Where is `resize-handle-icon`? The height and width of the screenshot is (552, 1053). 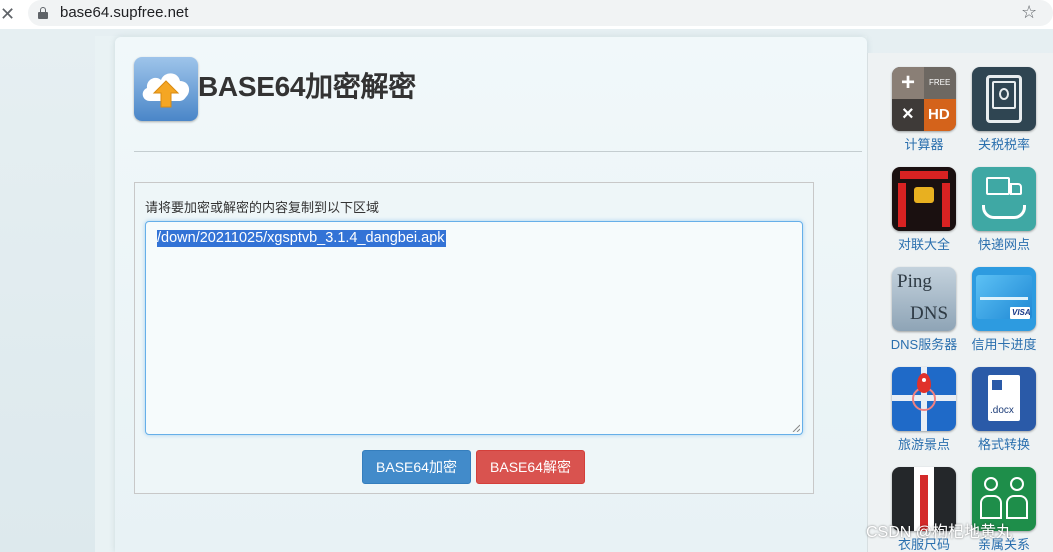
resize-handle-icon is located at coordinates (796, 428).